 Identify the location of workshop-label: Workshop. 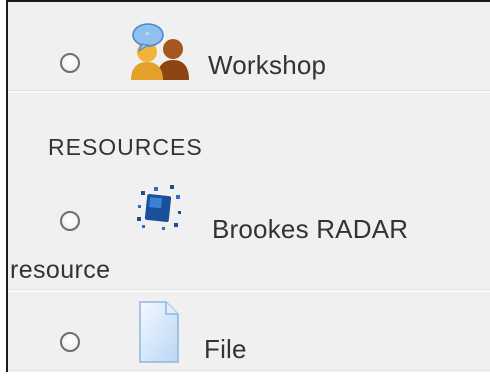
(267, 65).